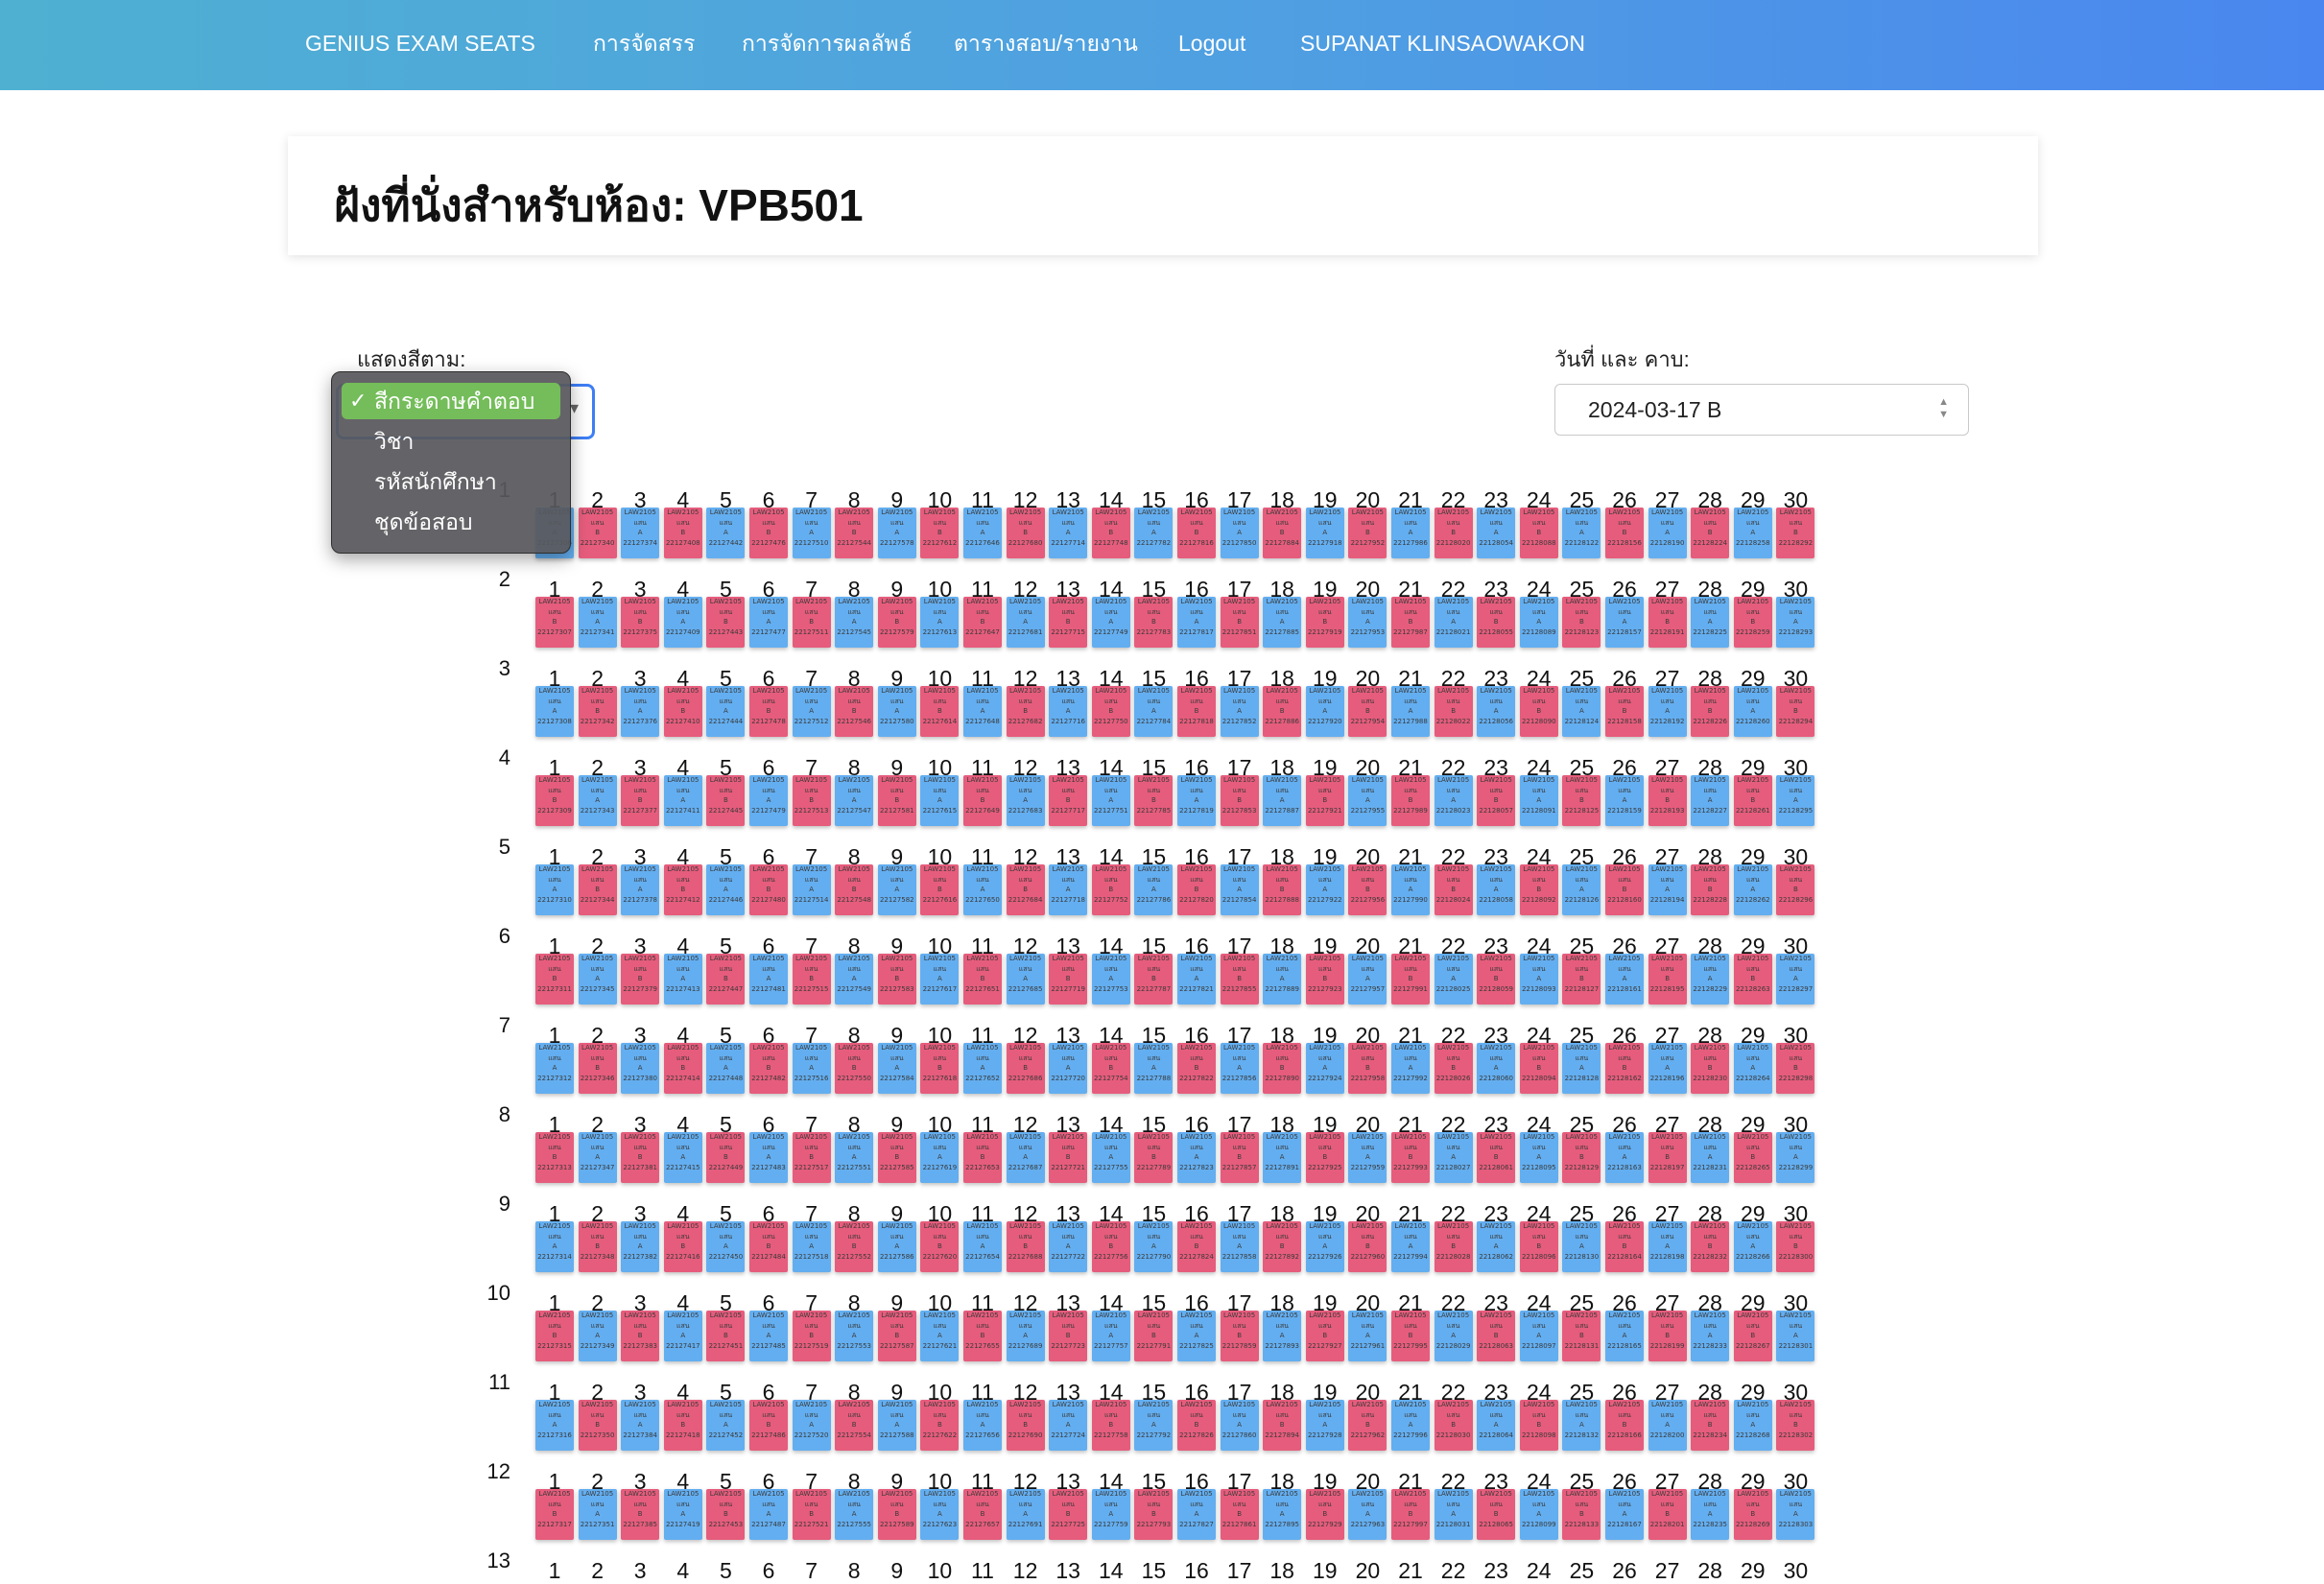 Image resolution: width=2324 pixels, height=1584 pixels. I want to click on color-option-answer-sheet: ✓ สีกระดาษคำตอบ, so click(451, 401).